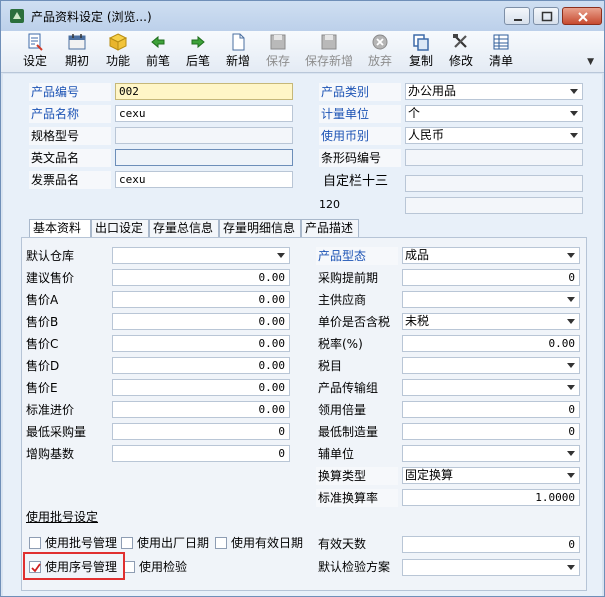  Describe the element at coordinates (302, 16) in the screenshot. I see `title-bar: 产品资料设定 (浏览...)` at that location.